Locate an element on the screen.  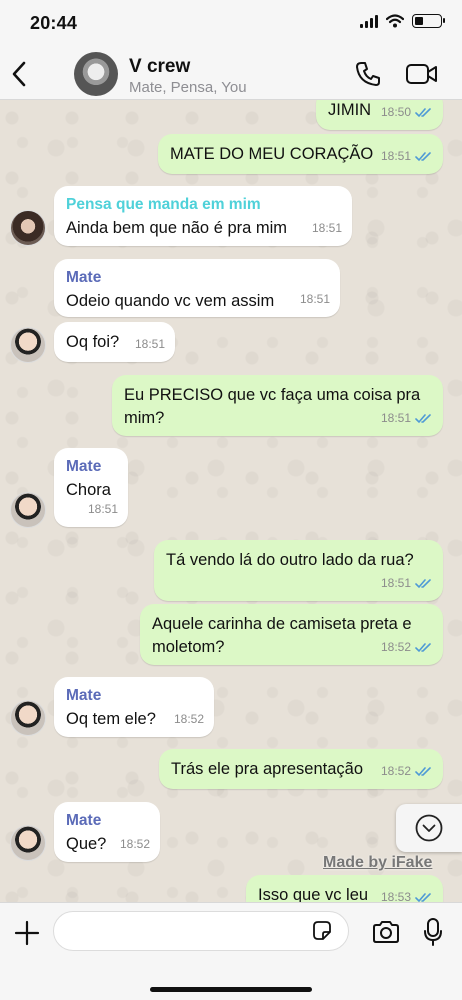
message-sender: Pensa que manda em mim is located at coordinates (163, 204).